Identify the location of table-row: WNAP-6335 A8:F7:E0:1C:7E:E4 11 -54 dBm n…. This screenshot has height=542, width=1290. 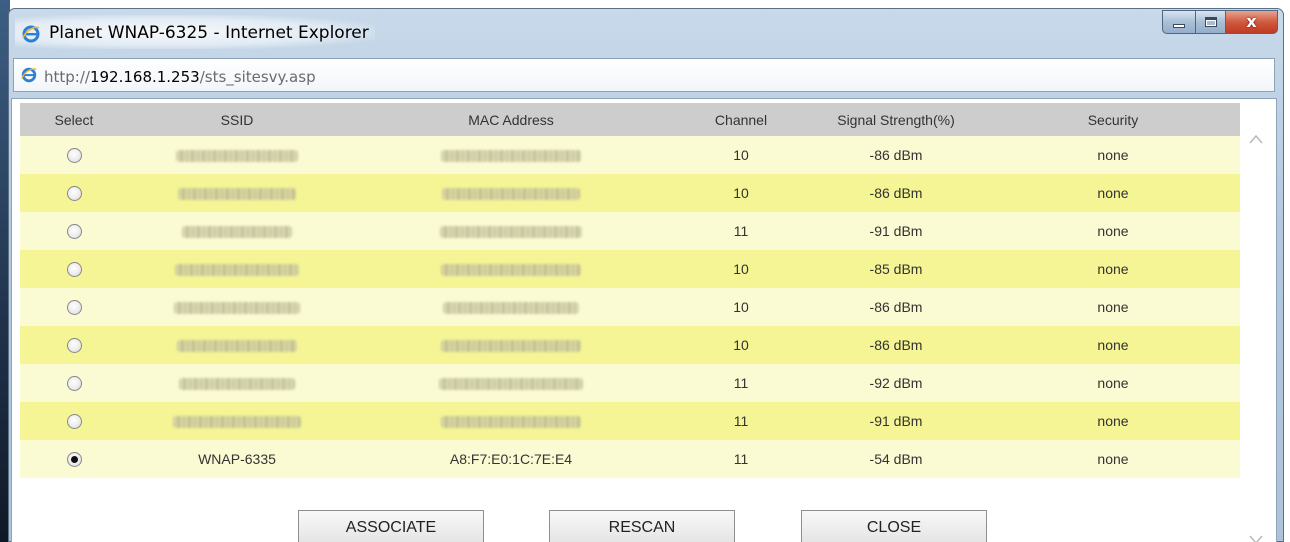
(630, 459).